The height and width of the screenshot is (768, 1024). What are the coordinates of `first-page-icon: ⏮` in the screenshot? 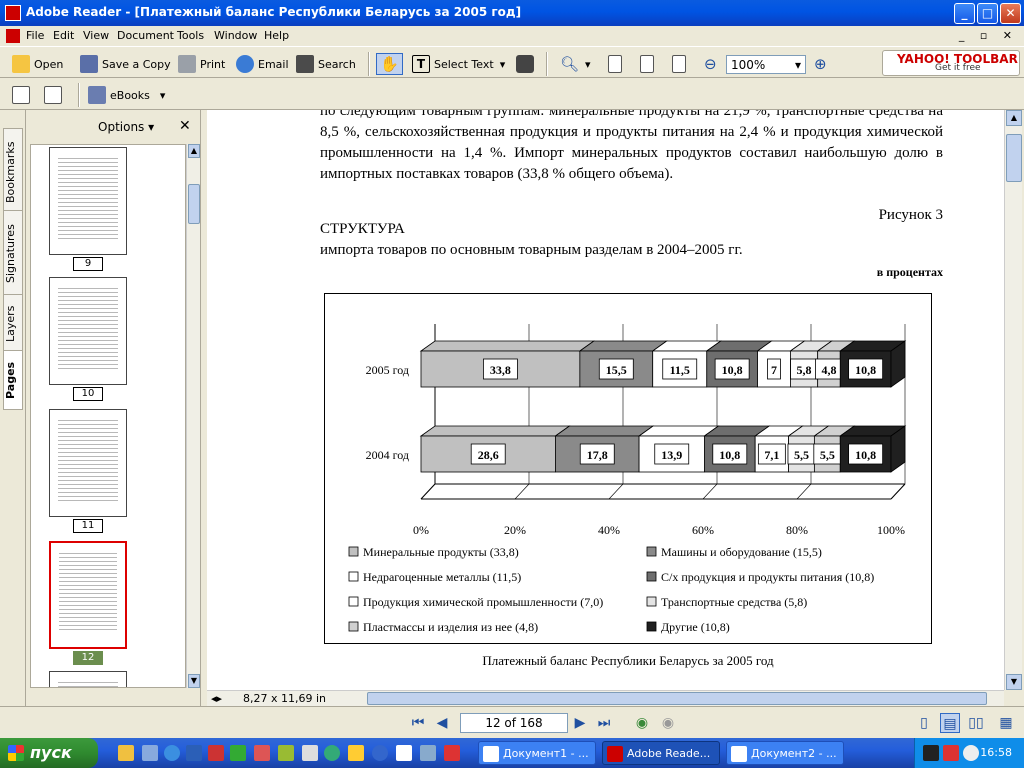 It's located at (418, 723).